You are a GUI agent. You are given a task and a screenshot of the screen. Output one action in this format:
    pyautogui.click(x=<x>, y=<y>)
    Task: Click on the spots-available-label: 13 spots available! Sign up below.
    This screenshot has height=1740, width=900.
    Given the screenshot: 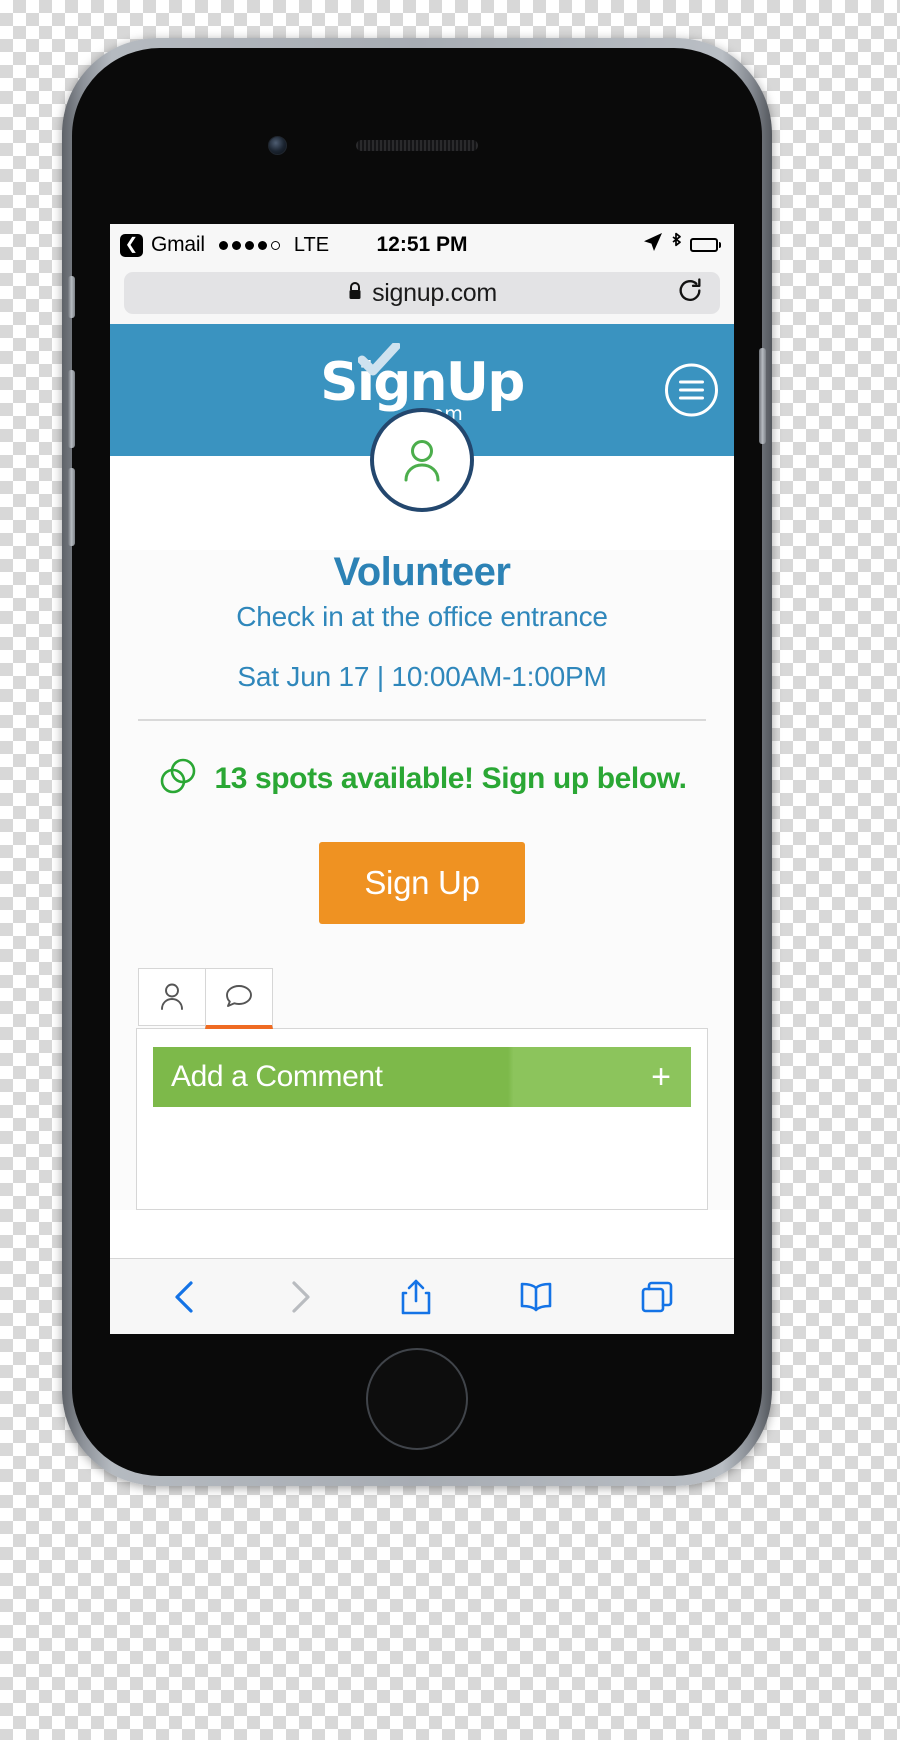 What is the action you would take?
    pyautogui.click(x=450, y=778)
    